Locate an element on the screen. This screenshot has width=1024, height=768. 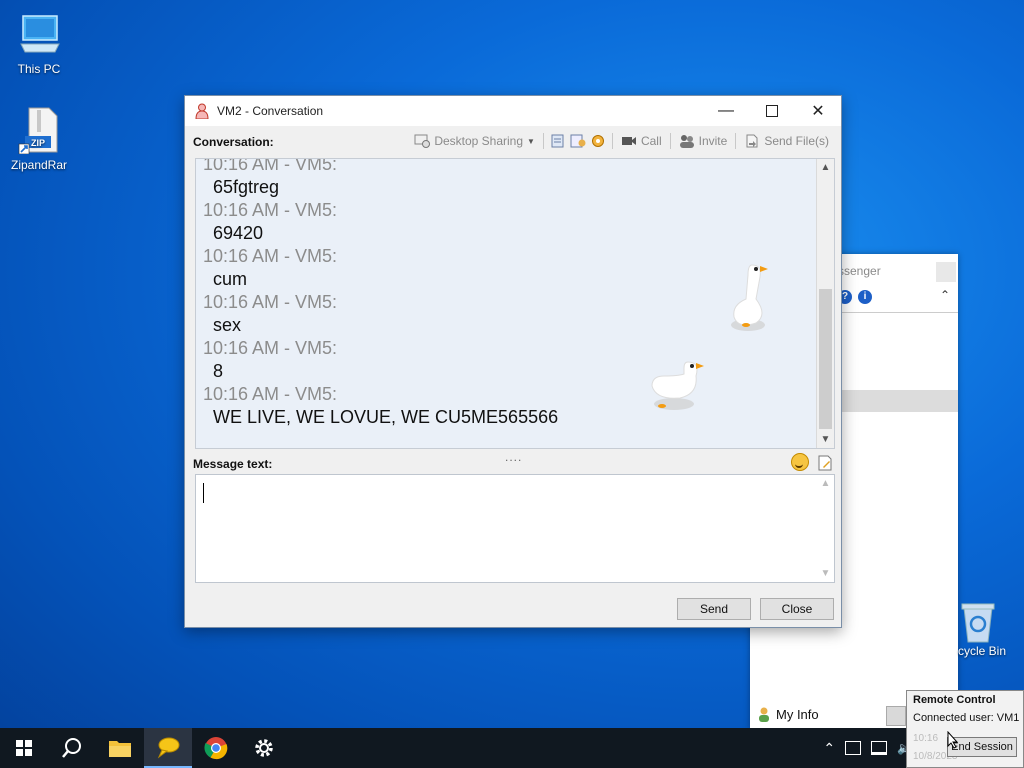
user-icon is located at coordinates (764, 714).